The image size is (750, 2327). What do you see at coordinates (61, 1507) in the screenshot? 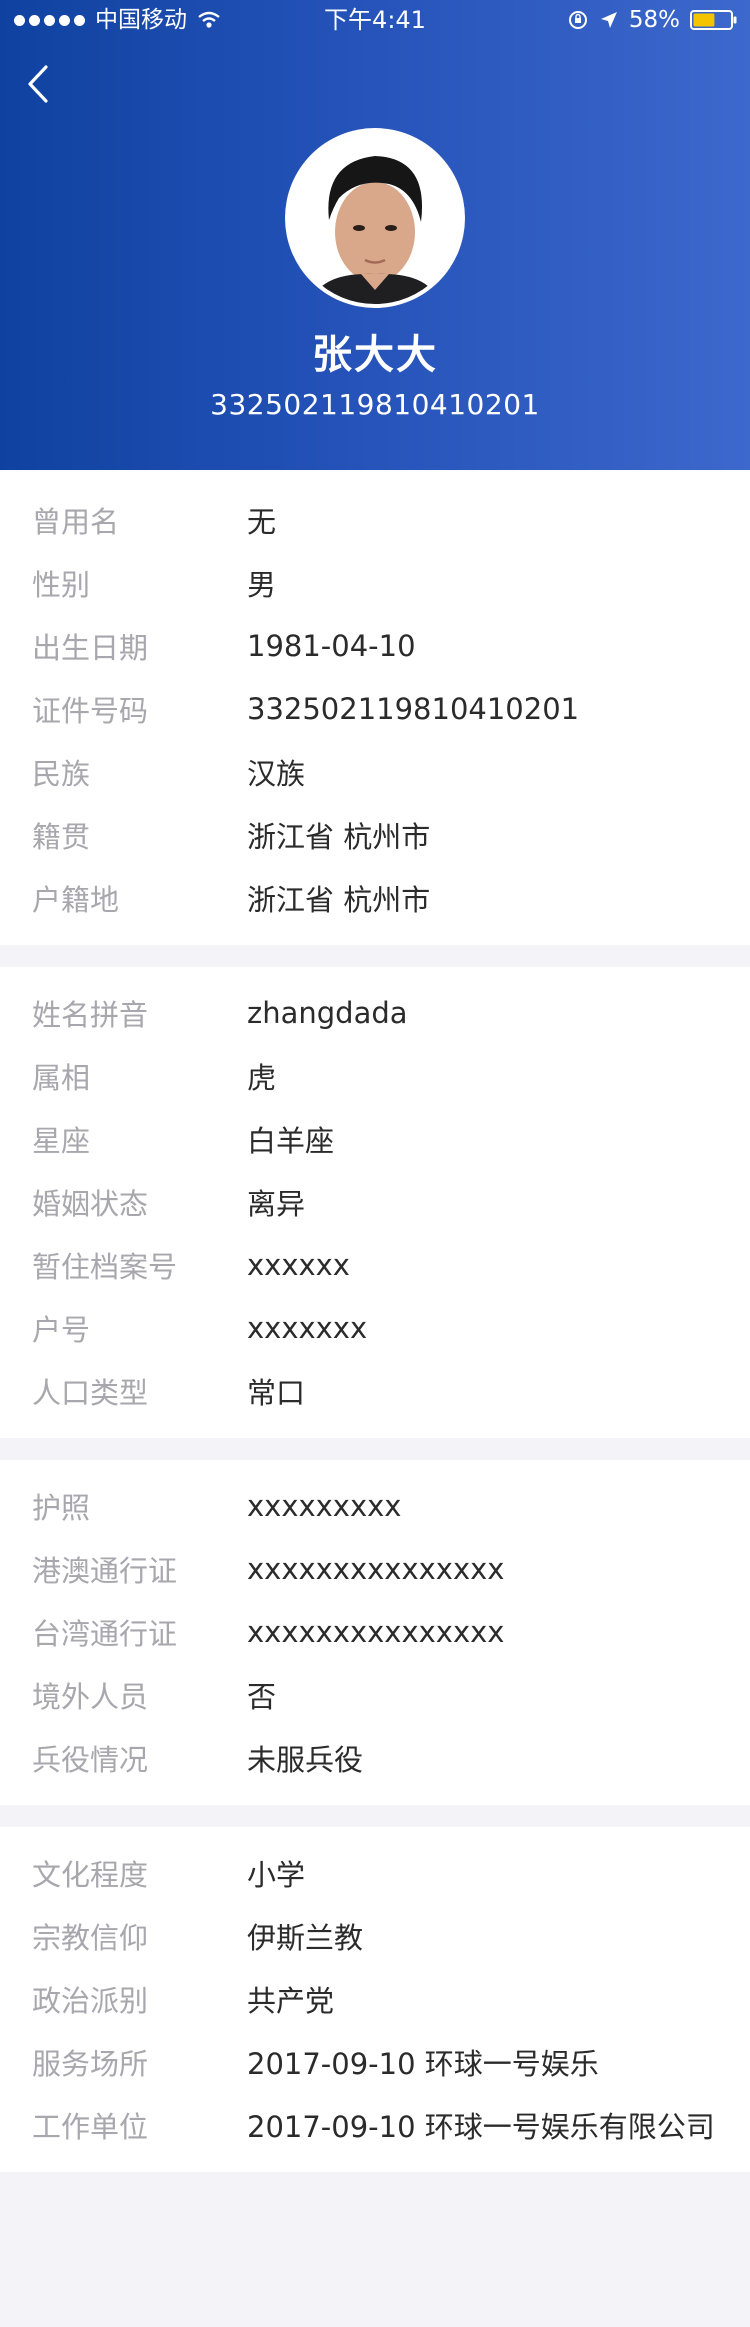
I see `info-label: 护照` at bounding box center [61, 1507].